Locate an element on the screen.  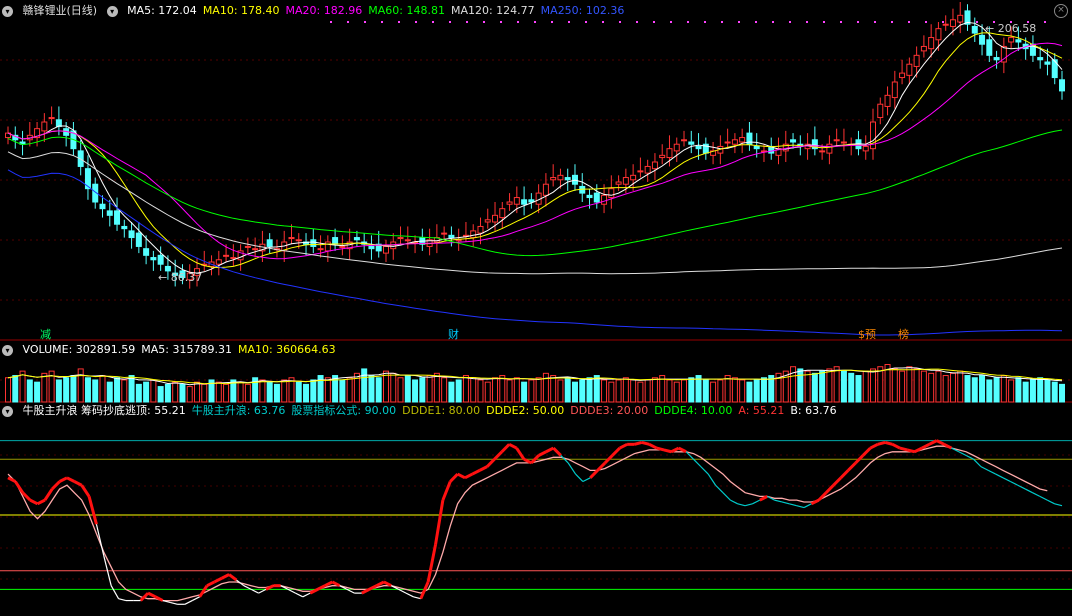
volume-menu-icon: ▾ is located at coordinates (7, 350).